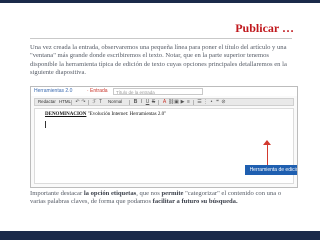 The width and height of the screenshot is (320, 240). What do you see at coordinates (65, 102) in the screenshot?
I see `html-tab: HTML` at bounding box center [65, 102].